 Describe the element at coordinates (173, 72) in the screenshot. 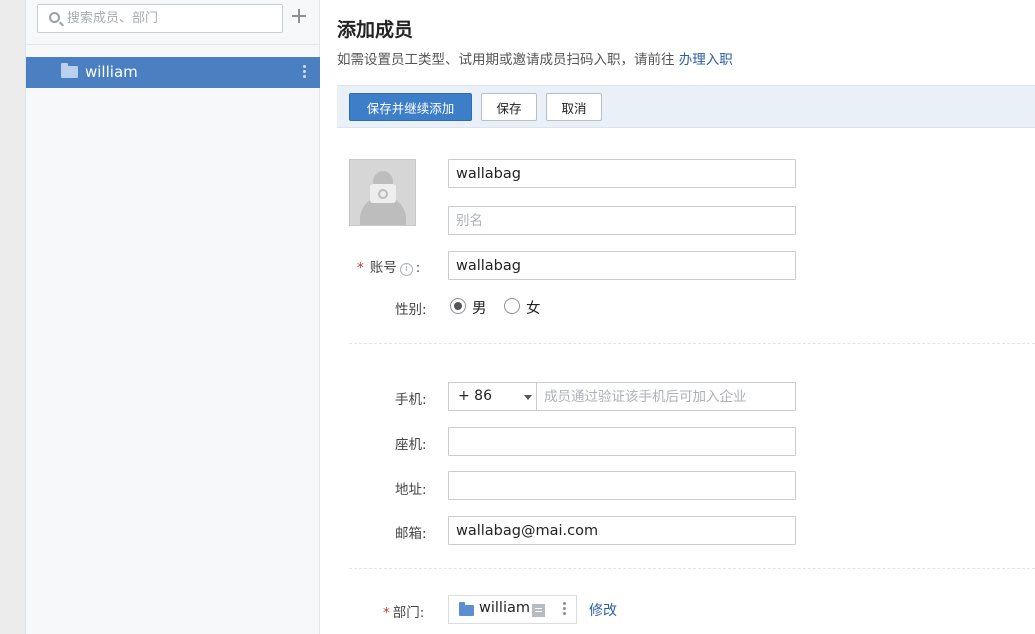

I see `sidebar-item-william: william` at that location.